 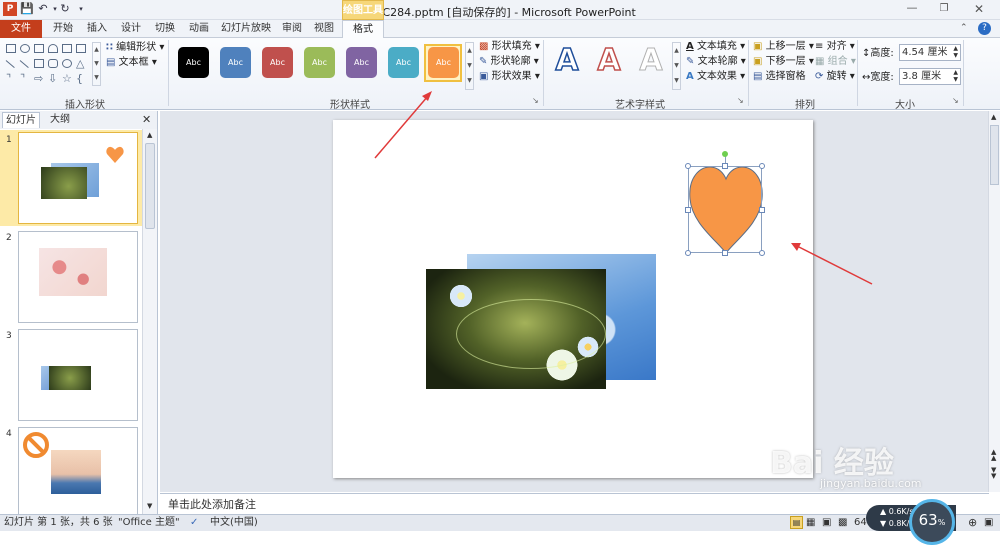 What do you see at coordinates (810, 523) in the screenshot?
I see `view-sorter-icon: ▦` at bounding box center [810, 523].